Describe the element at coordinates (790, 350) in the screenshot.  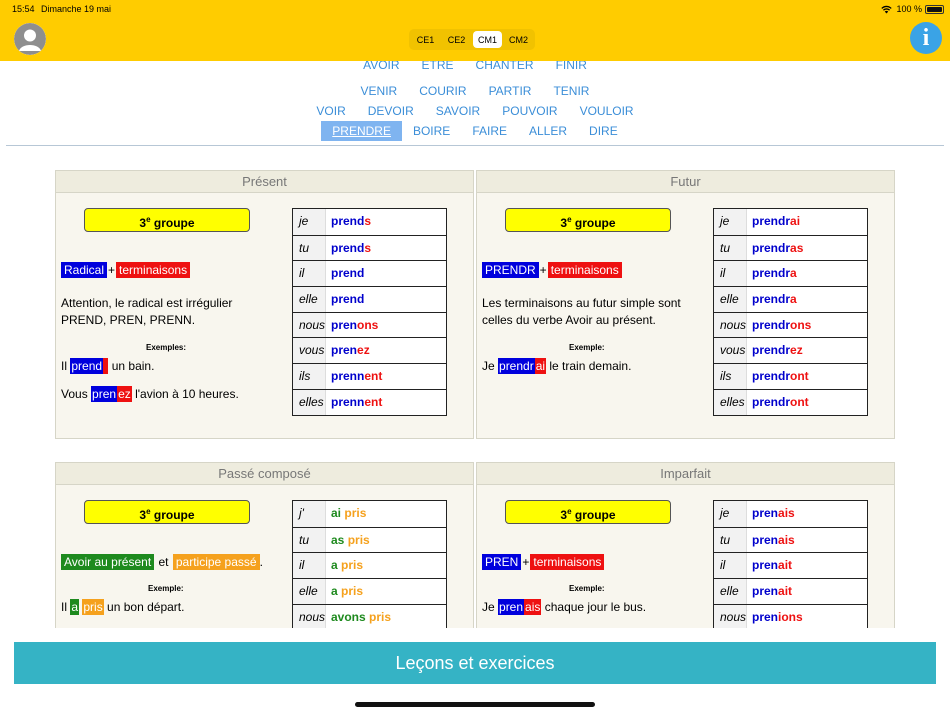
I see `conjugation-row: vous prendrez` at that location.